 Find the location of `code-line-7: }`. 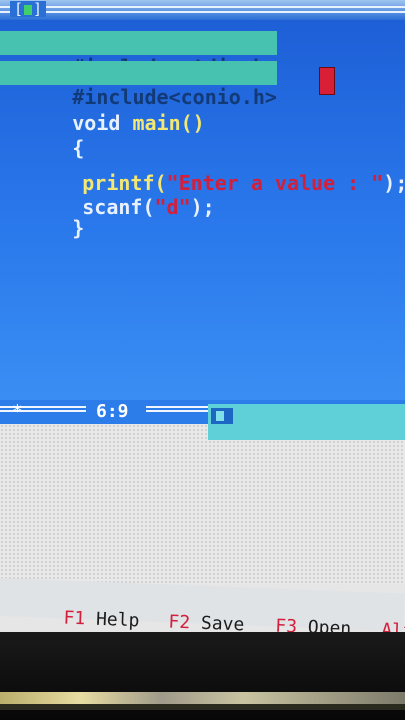

code-line-7: } is located at coordinates (42, 216).